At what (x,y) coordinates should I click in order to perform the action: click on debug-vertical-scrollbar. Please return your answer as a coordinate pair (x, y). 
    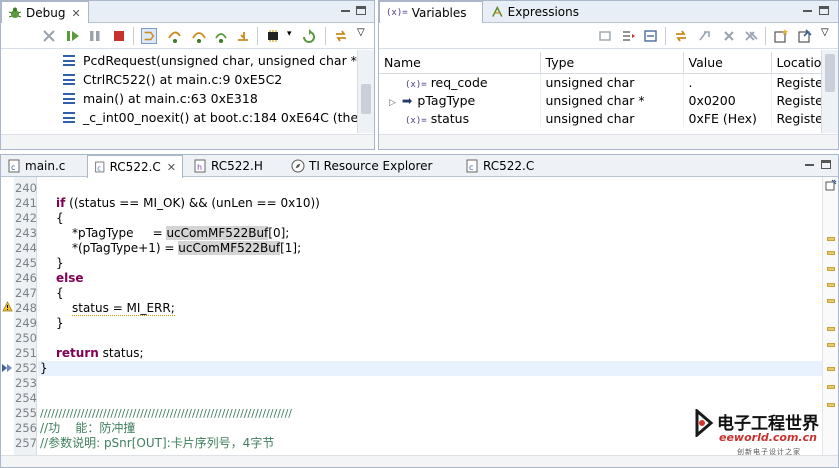
    Looking at the image, I should click on (365, 91).